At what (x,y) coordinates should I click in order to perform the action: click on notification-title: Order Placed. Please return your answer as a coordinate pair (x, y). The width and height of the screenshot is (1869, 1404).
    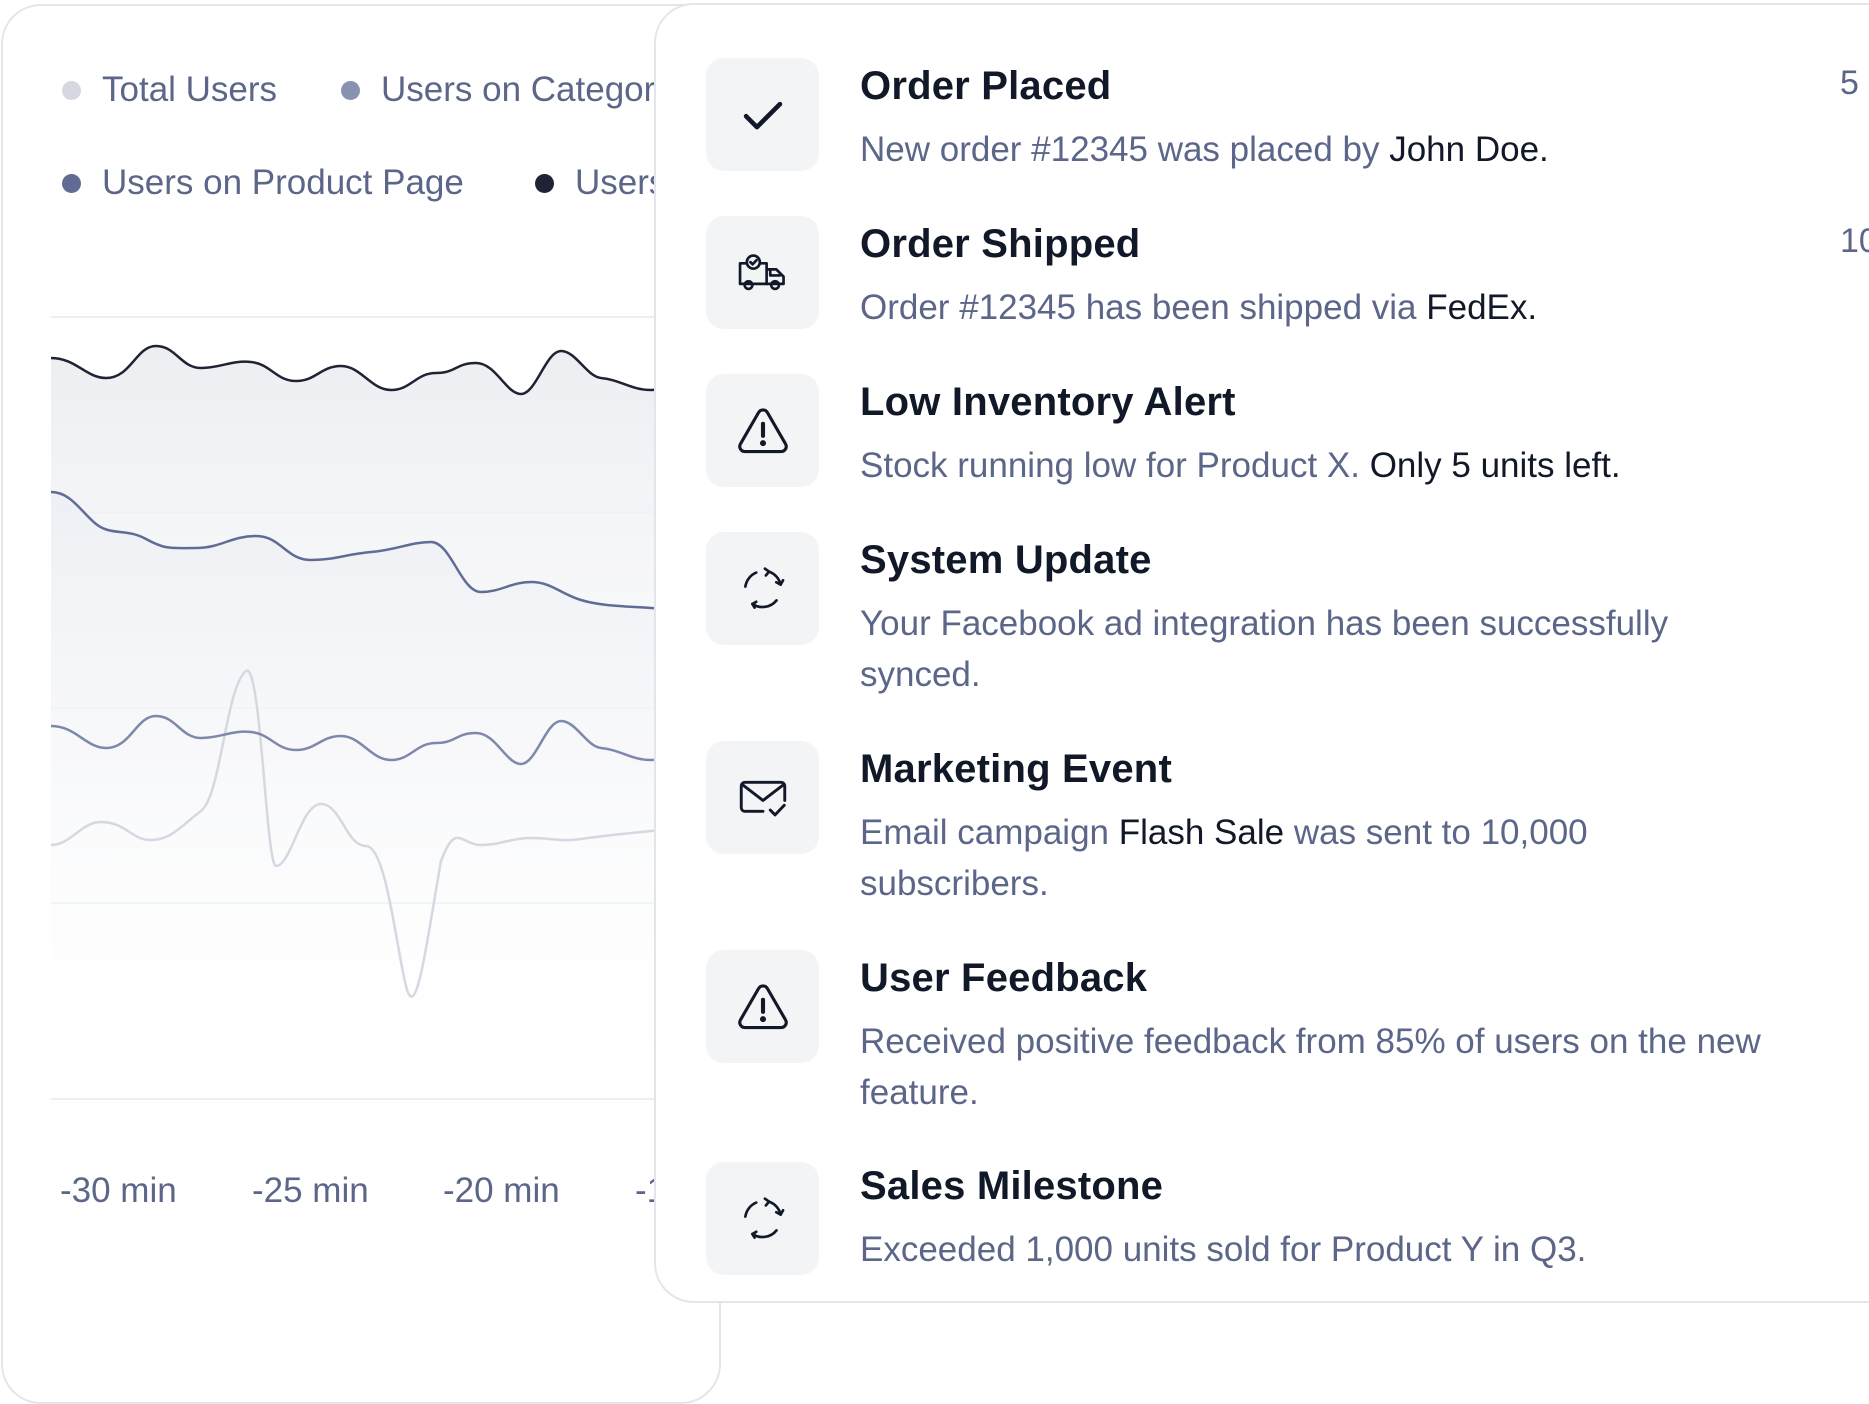
    Looking at the image, I should click on (986, 86).